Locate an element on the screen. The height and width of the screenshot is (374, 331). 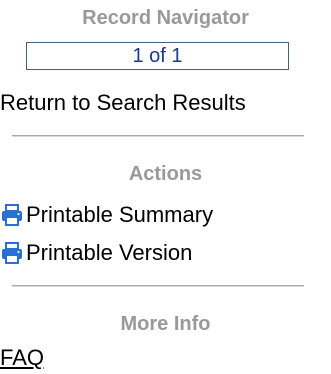
record-navigator-title: Record Navigator is located at coordinates (165, 18).